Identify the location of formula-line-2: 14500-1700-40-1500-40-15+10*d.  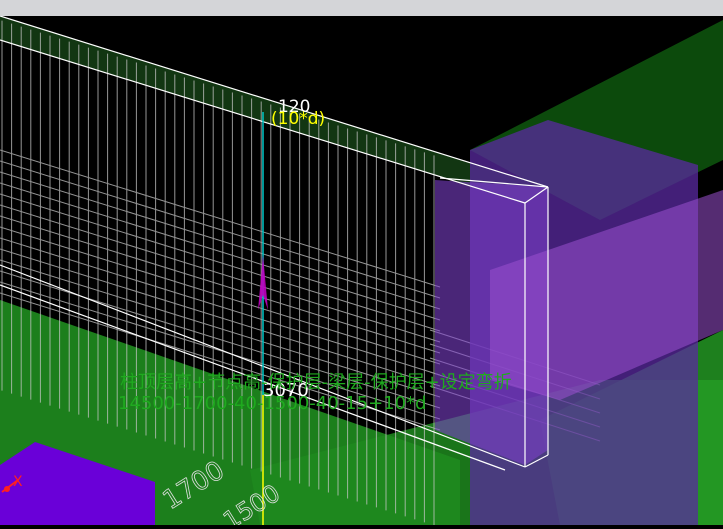
(272, 403).